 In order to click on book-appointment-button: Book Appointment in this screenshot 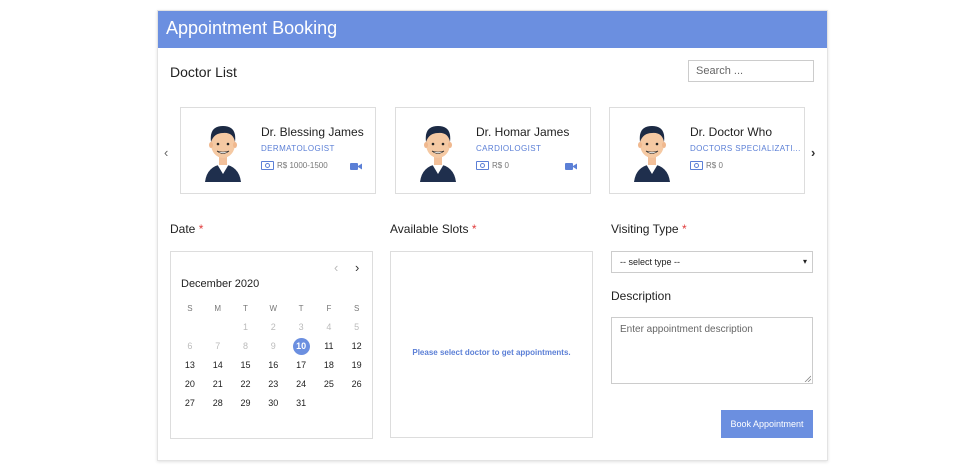, I will do `click(767, 424)`.